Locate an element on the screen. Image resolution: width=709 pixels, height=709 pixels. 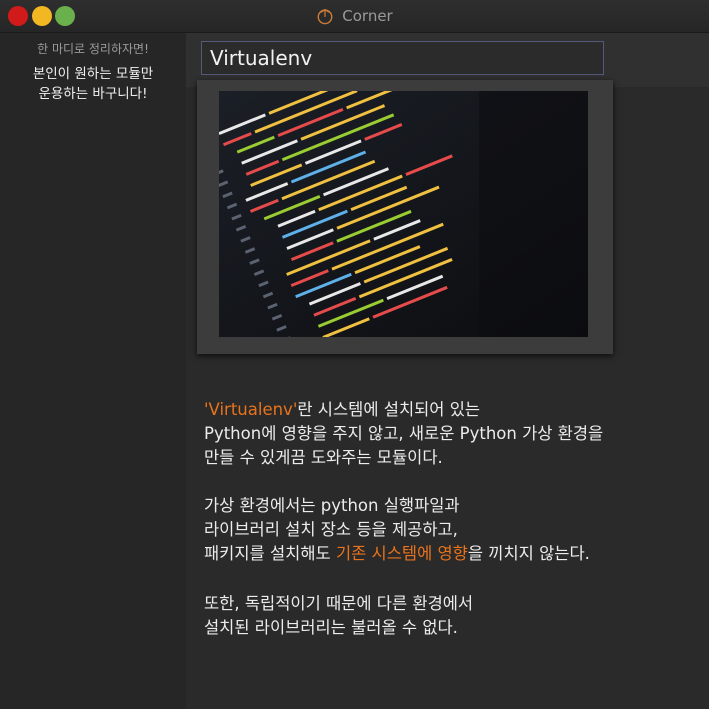
highlight-system-impact: 기존 시스템에 영향 is located at coordinates (401, 553).